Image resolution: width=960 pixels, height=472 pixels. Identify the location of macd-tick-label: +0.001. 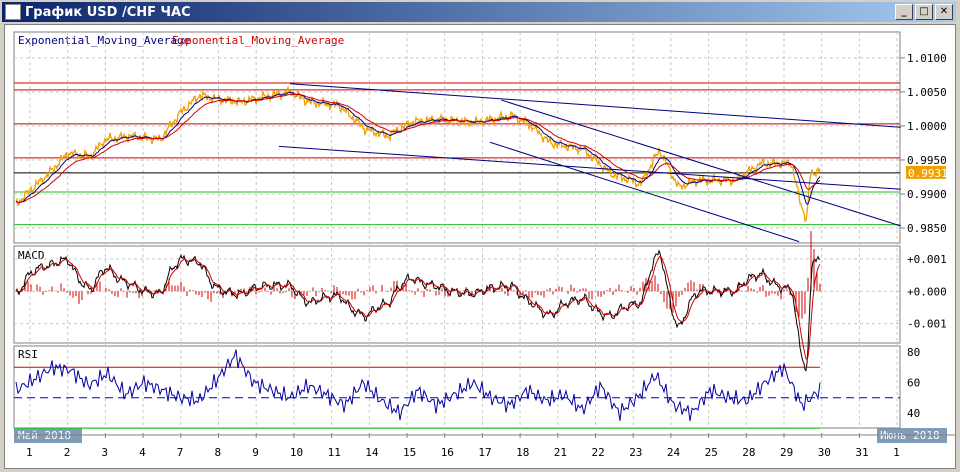
(927, 259).